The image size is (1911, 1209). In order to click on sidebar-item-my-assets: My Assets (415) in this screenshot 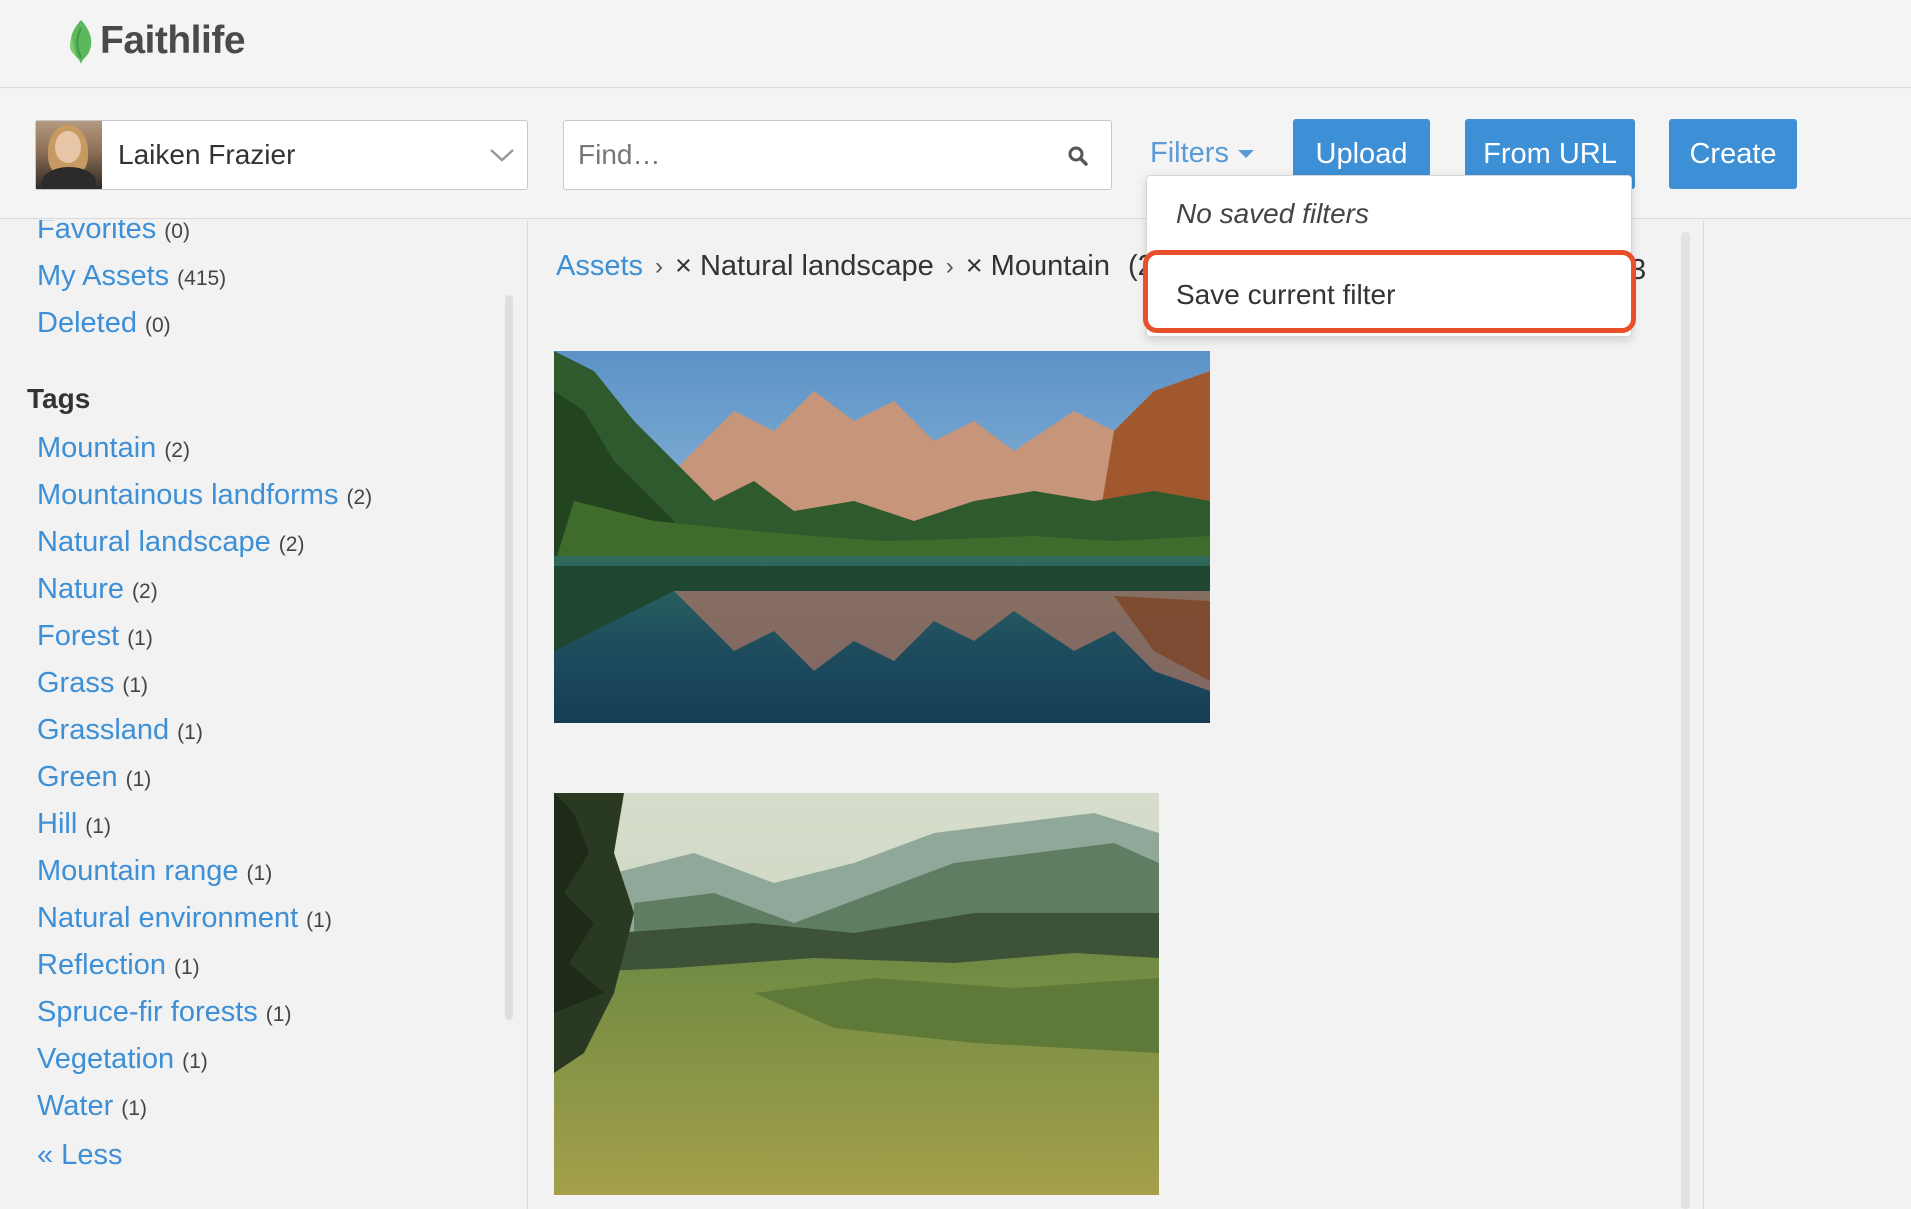, I will do `click(131, 276)`.